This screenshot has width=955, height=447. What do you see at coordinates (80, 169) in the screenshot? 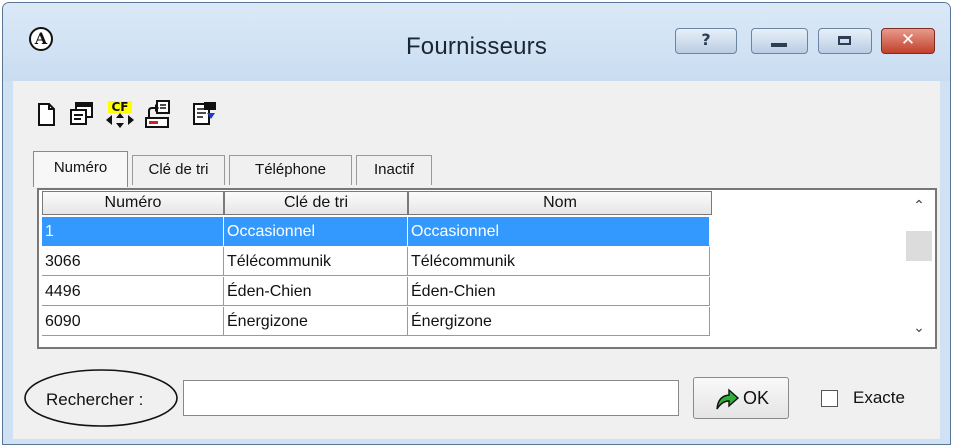
I see `tab-numero: Numéro` at bounding box center [80, 169].